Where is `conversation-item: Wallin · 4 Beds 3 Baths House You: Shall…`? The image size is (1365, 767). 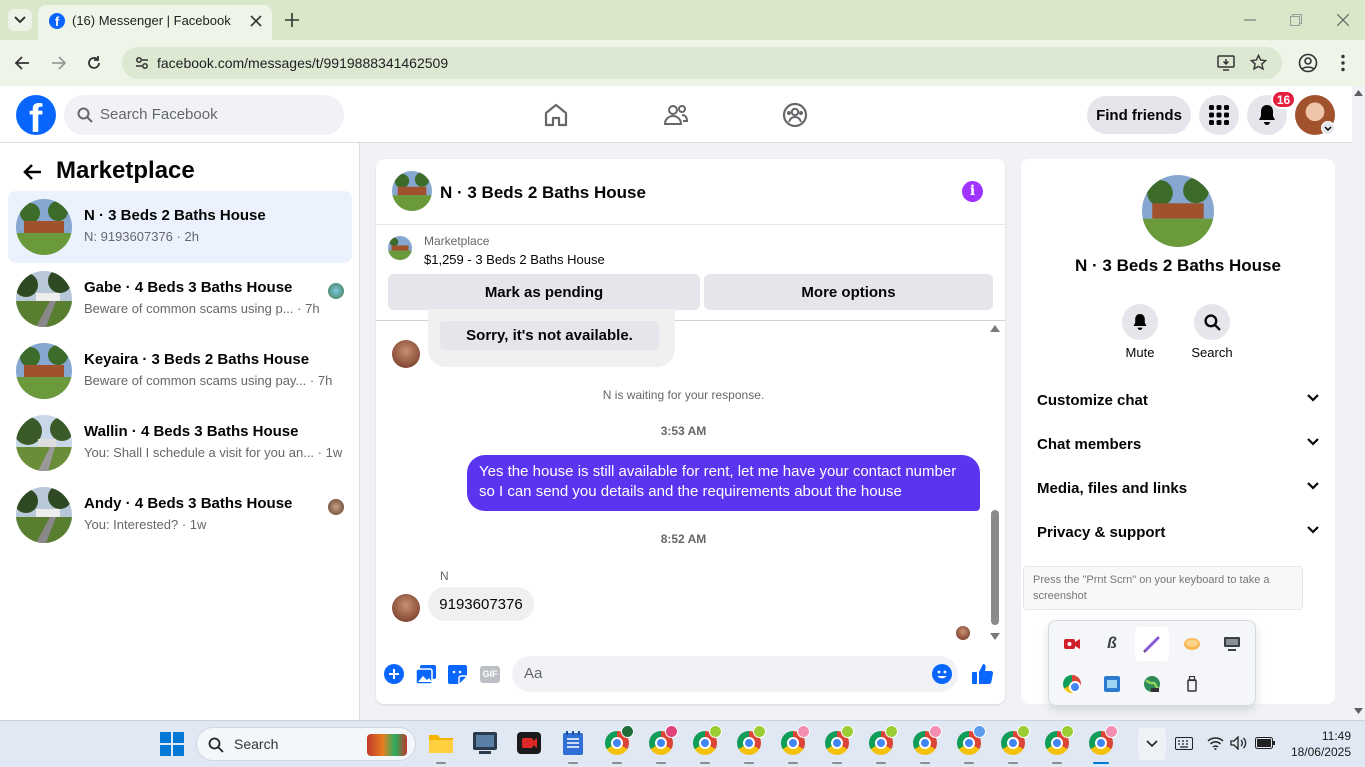 conversation-item: Wallin · 4 Beds 3 Baths House You: Shall… is located at coordinates (180, 443).